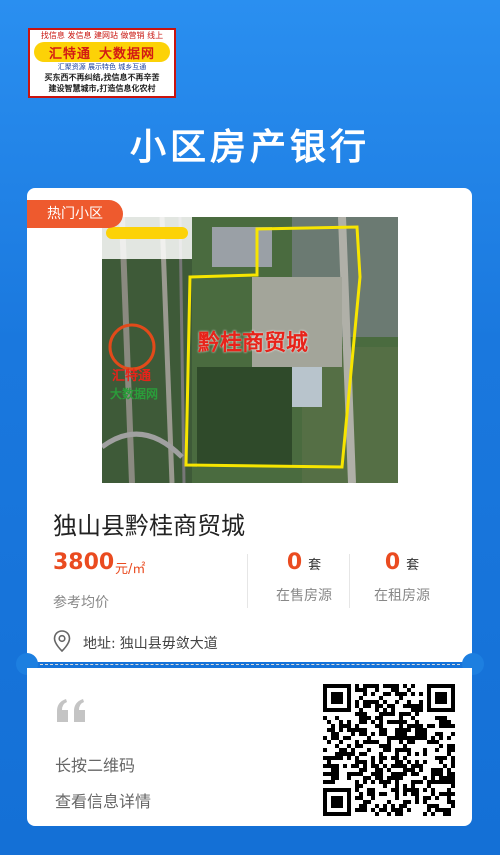 The width and height of the screenshot is (500, 855). I want to click on address-label: 地址:, so click(99, 644).